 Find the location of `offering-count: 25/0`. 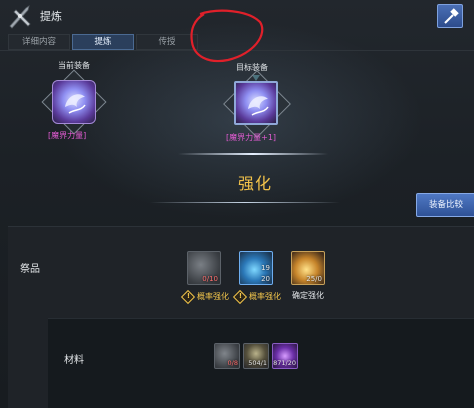

offering-count: 25/0 is located at coordinates (314, 279).